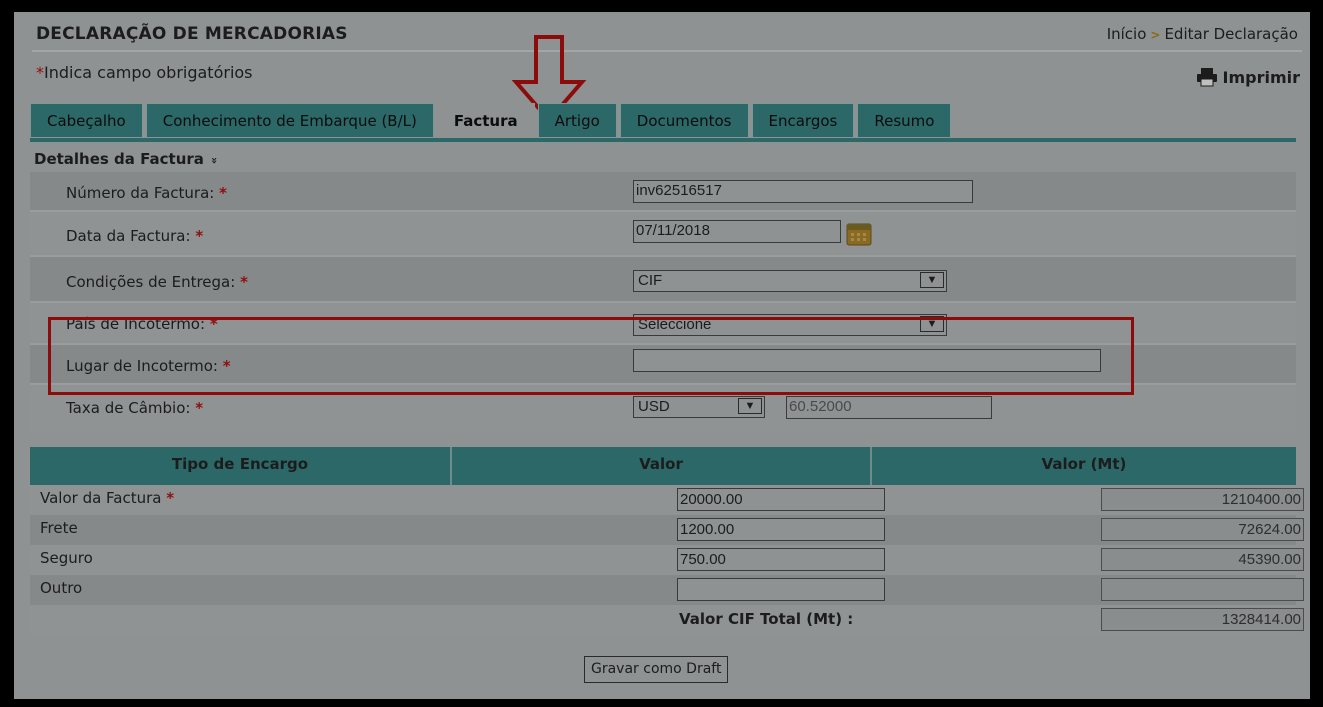 This screenshot has height=707, width=1323. What do you see at coordinates (1202, 499) in the screenshot?
I see `charge-mt-value: 1210400.00` at bounding box center [1202, 499].